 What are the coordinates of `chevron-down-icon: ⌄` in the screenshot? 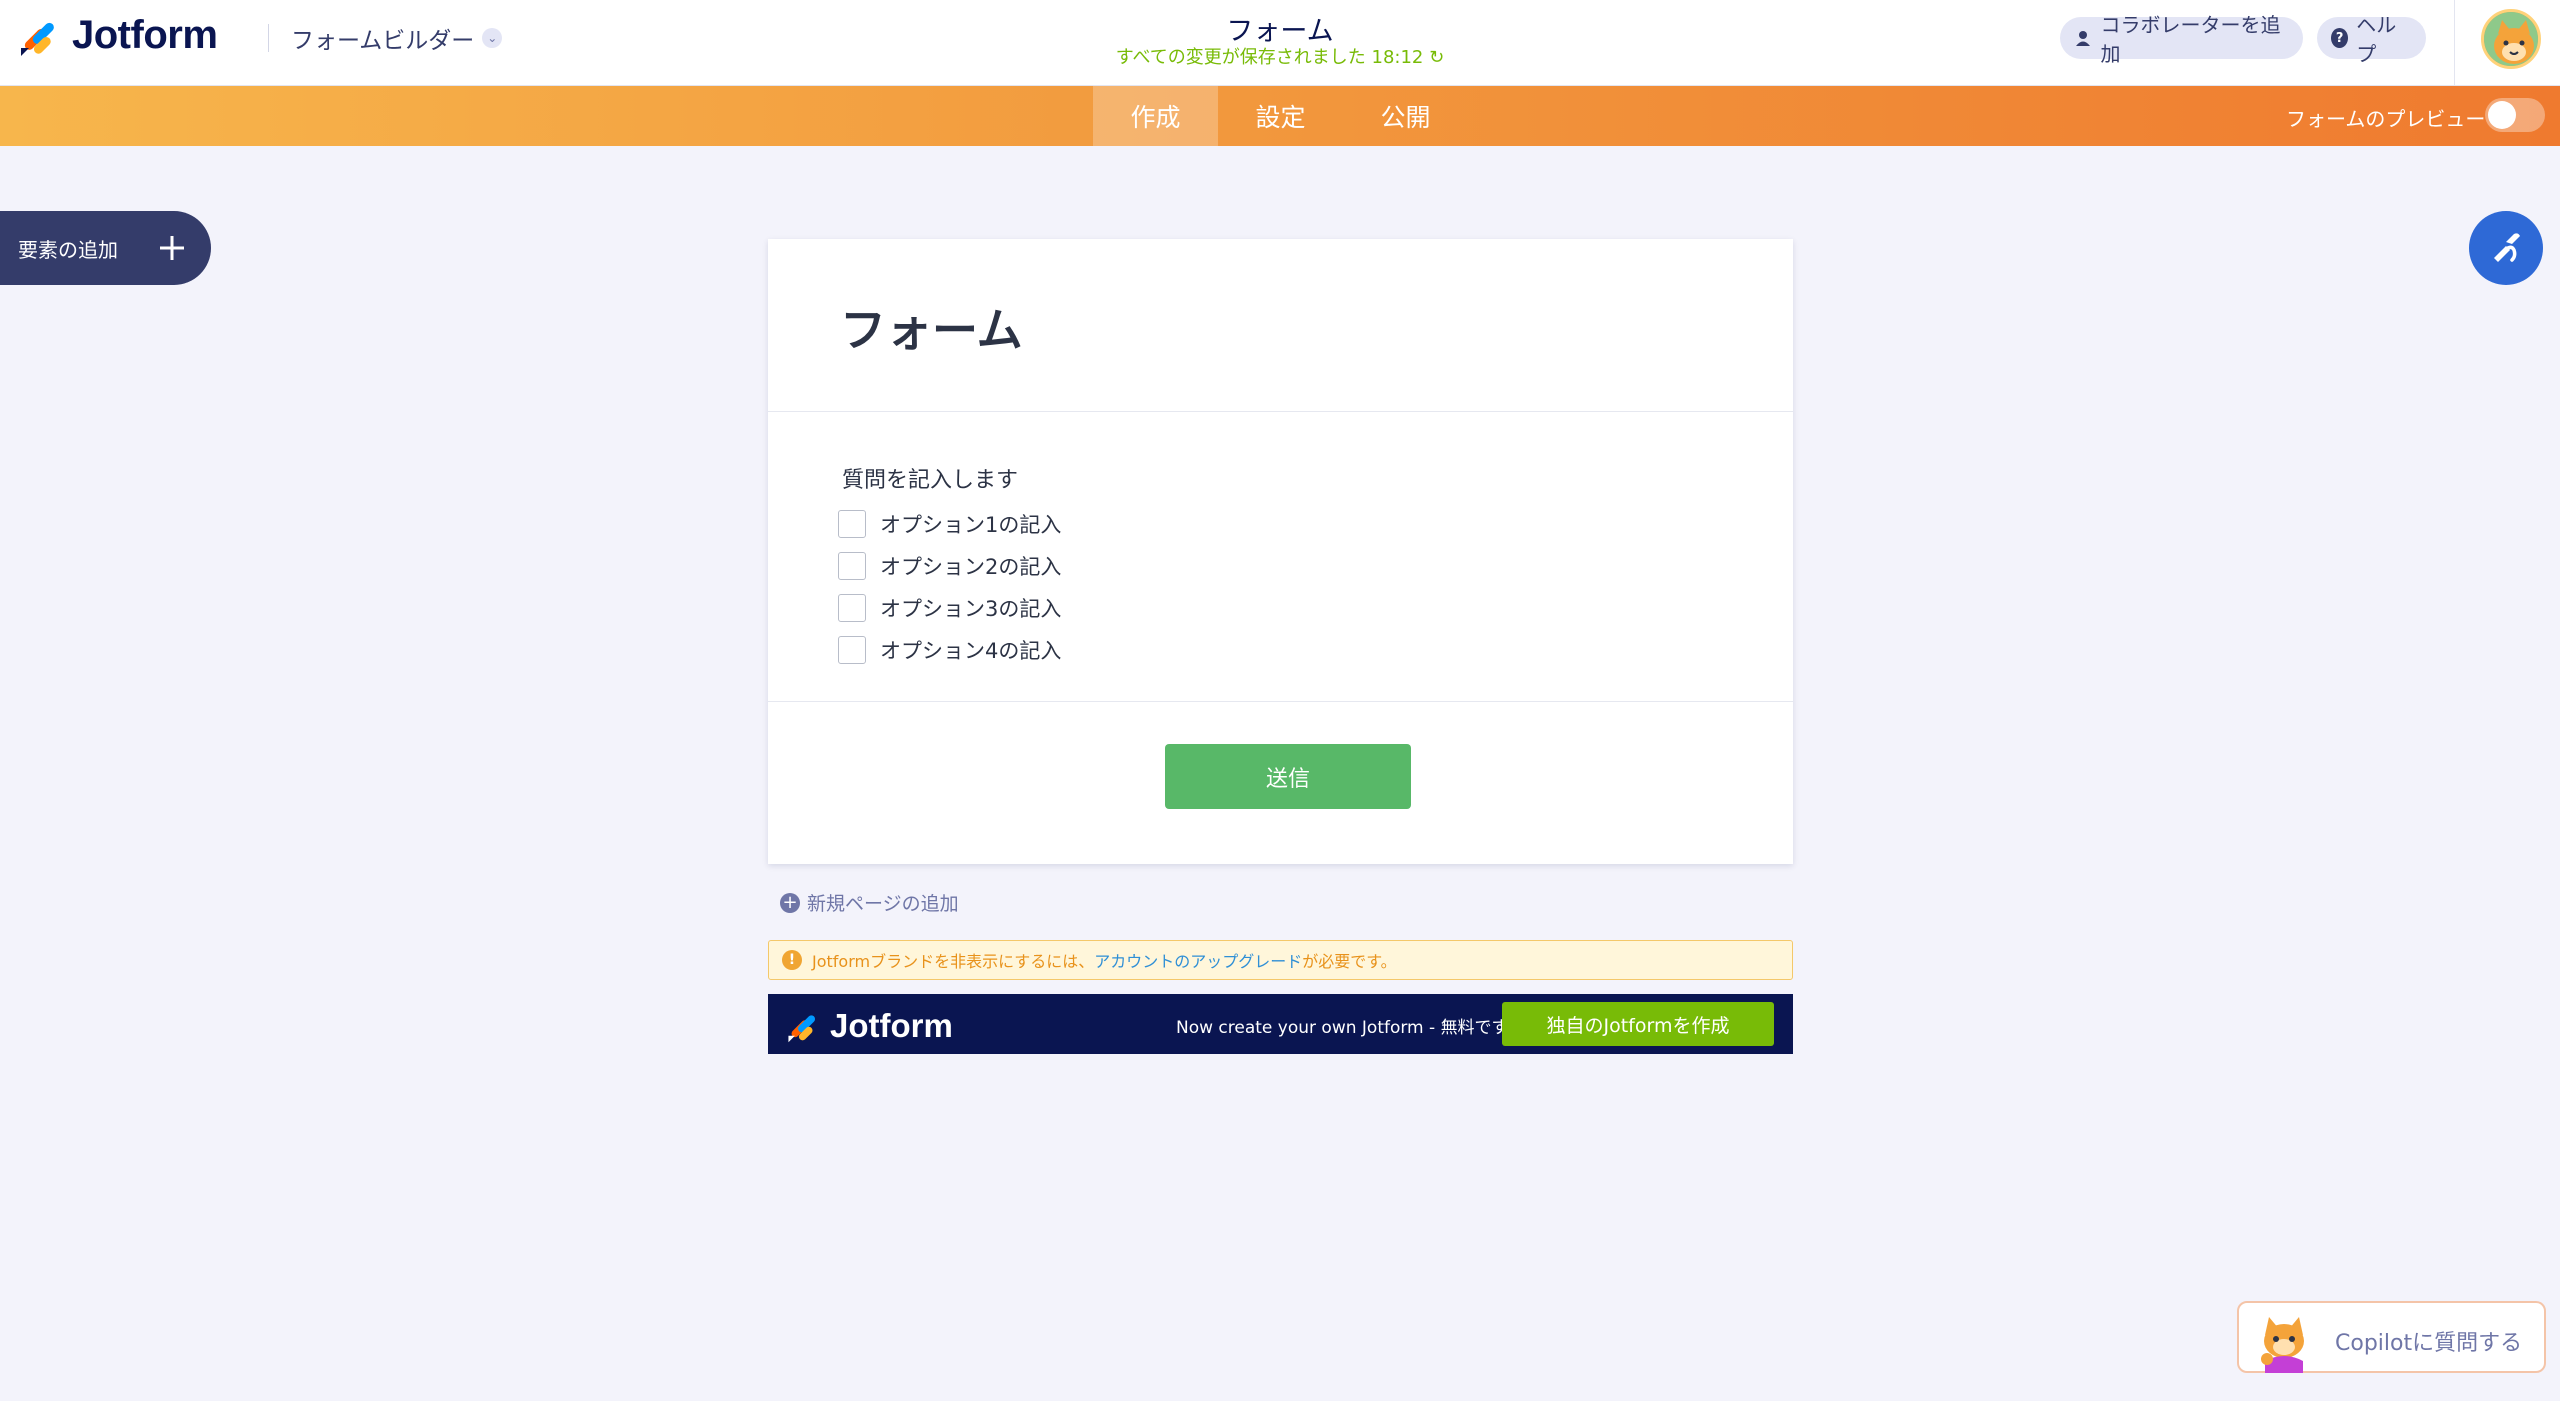 It's located at (492, 38).